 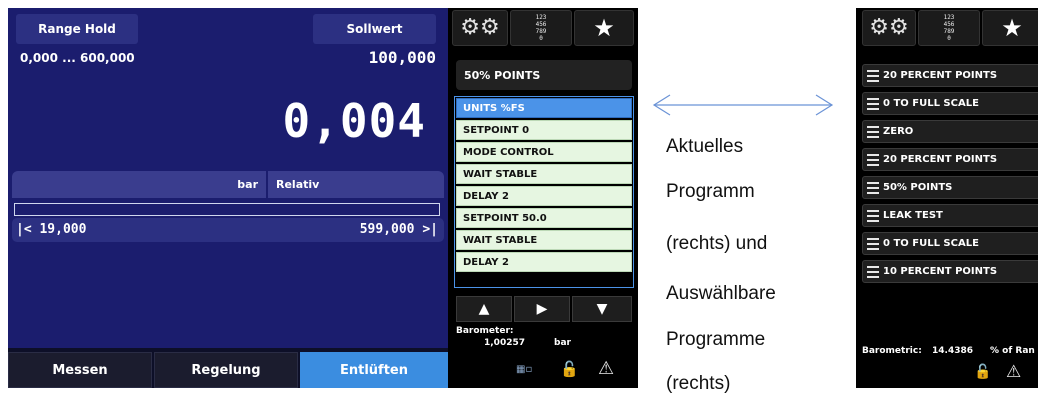 I want to click on current-program-title: 50% POINTS, so click(x=544, y=75).